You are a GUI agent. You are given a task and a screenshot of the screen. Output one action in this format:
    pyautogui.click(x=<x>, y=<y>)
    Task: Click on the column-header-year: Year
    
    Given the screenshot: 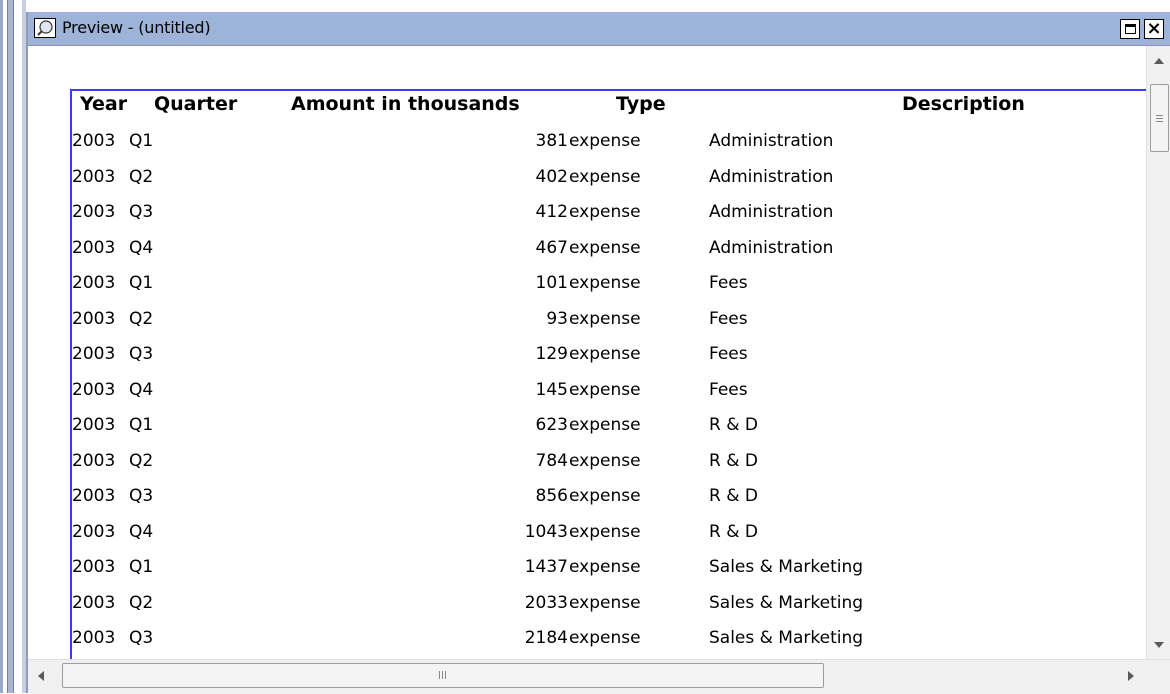 What is the action you would take?
    pyautogui.click(x=104, y=104)
    